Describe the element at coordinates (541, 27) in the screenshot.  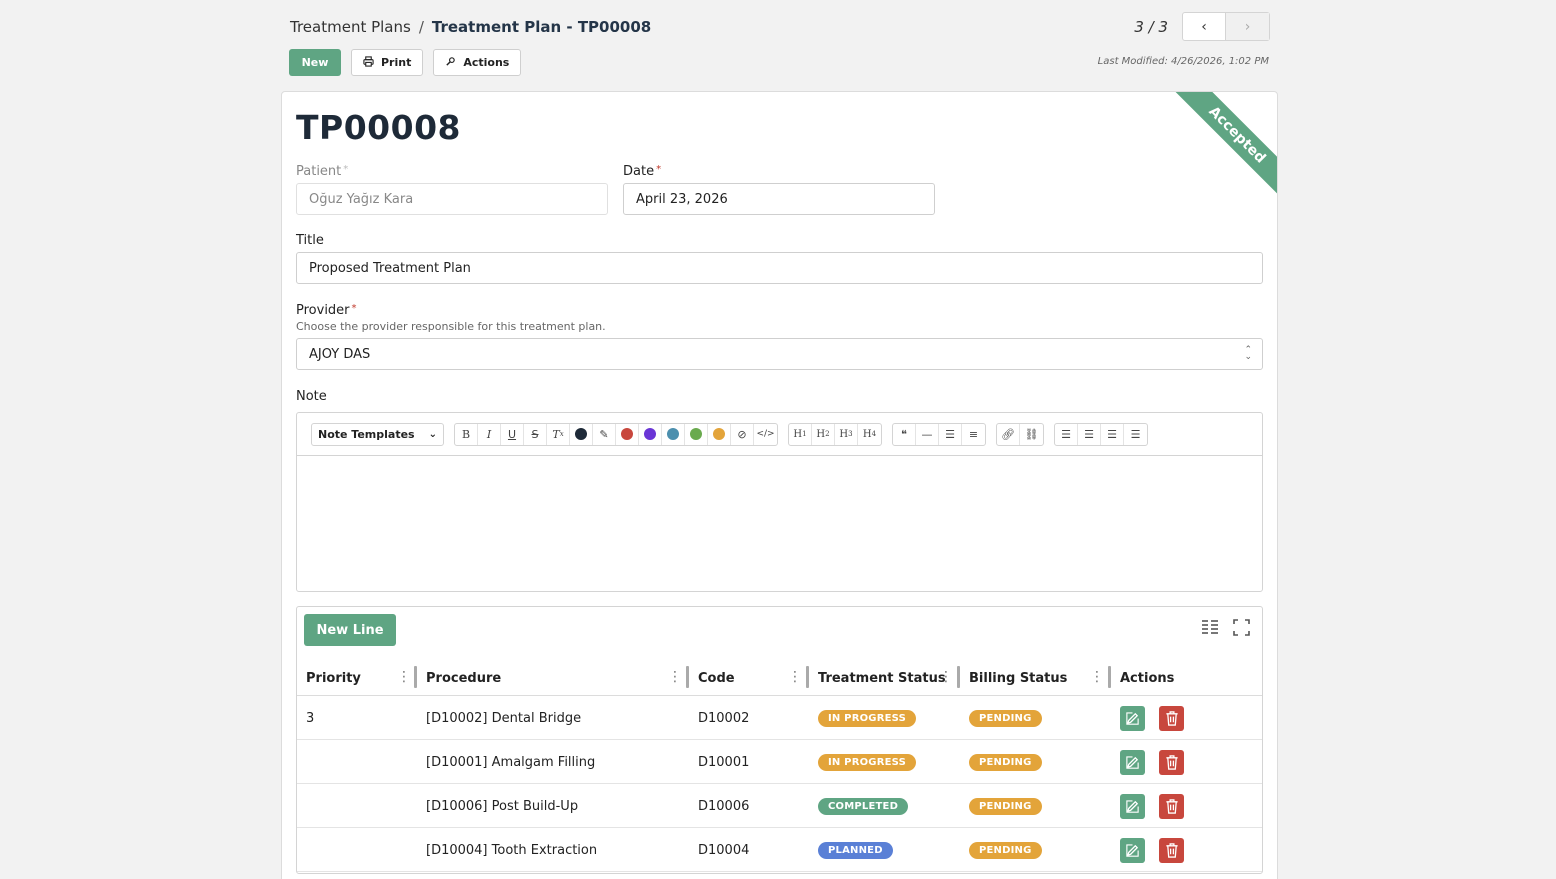
I see `breadcrumb-current: Treatment Plan - TP00008` at that location.